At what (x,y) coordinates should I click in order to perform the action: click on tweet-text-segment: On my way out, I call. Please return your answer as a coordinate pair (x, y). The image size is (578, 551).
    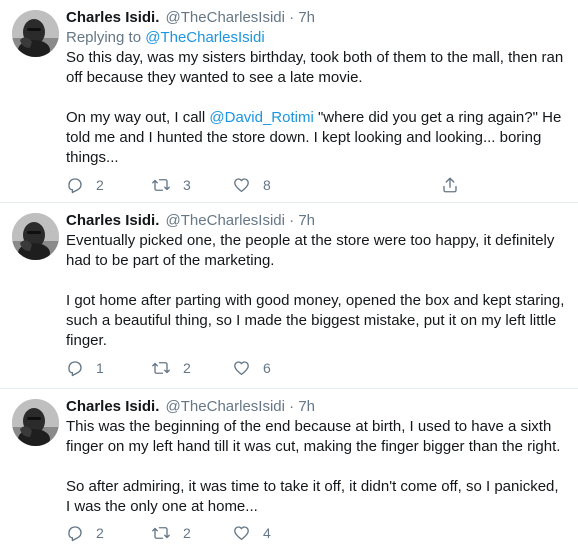
    Looking at the image, I should click on (138, 117).